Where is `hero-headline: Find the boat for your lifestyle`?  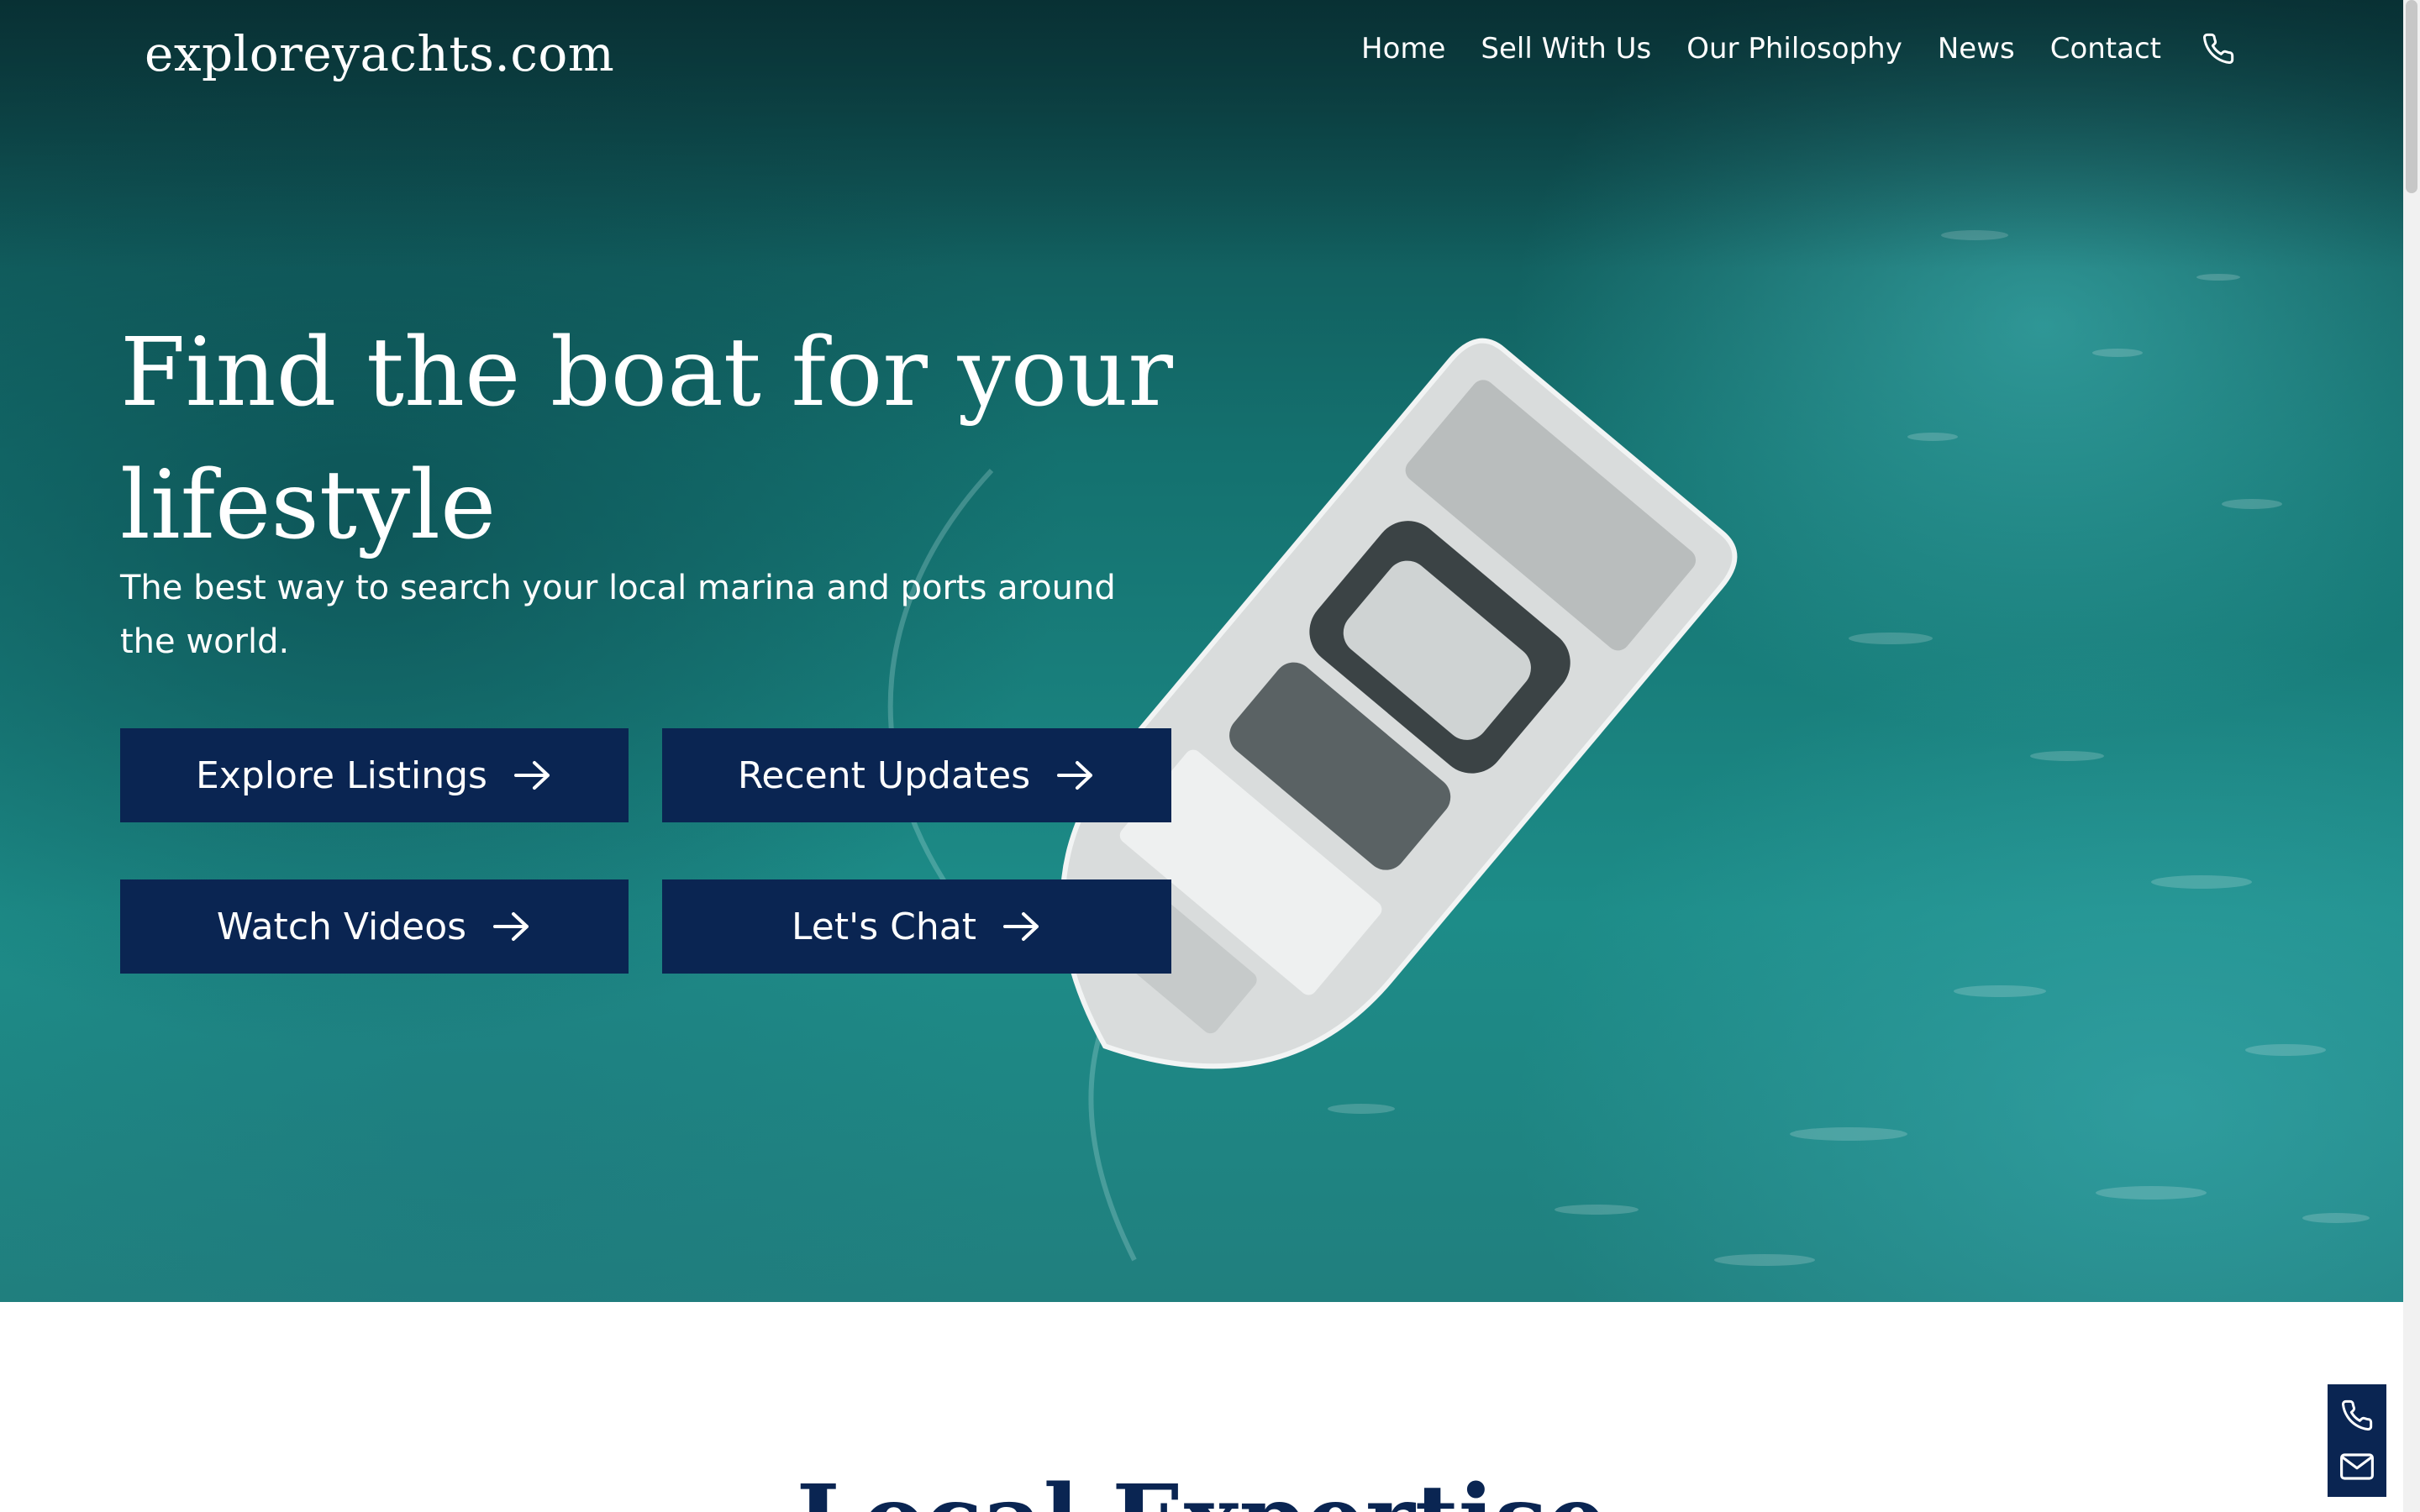
hero-headline: Find the boat for your lifestyle is located at coordinates (646, 439).